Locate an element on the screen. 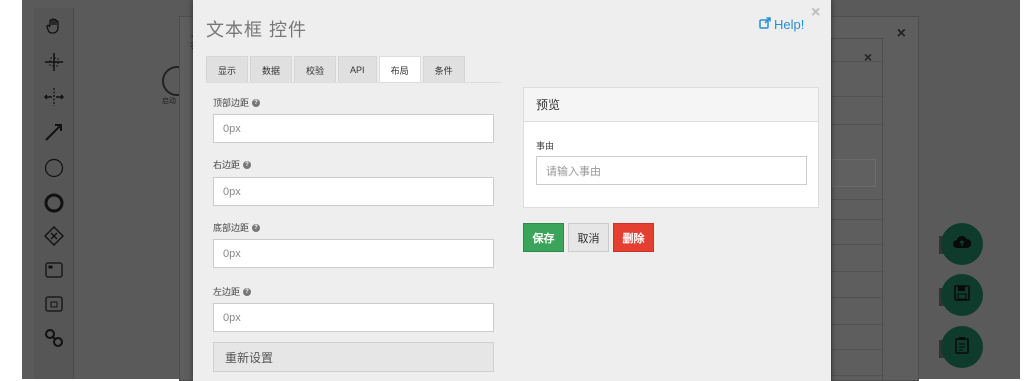  margin-bottom-label: 底部边距 ? is located at coordinates (237, 227).